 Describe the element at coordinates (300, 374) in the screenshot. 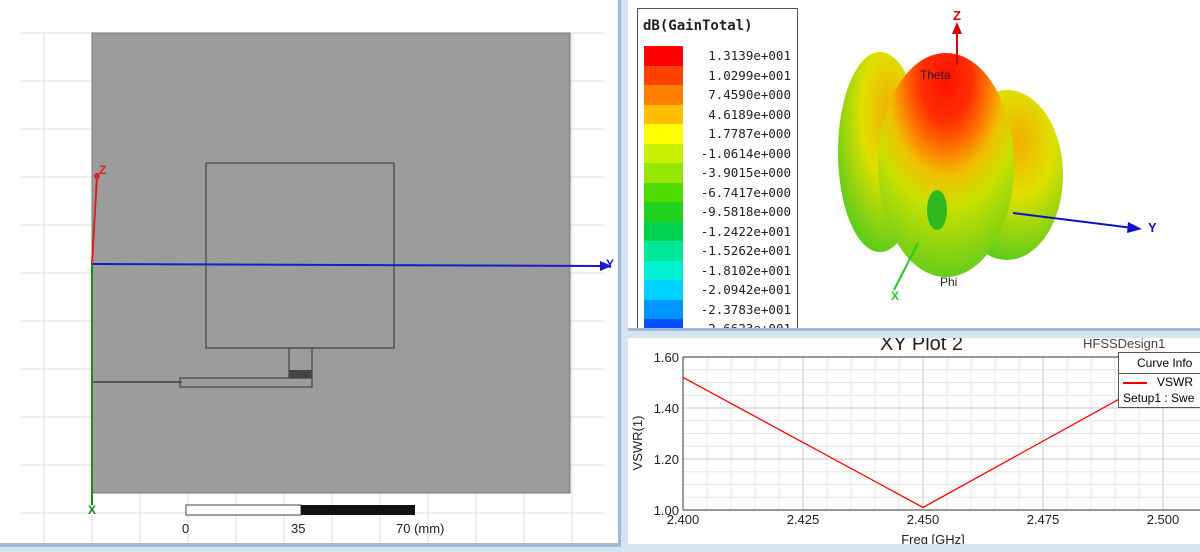

I see `port` at that location.